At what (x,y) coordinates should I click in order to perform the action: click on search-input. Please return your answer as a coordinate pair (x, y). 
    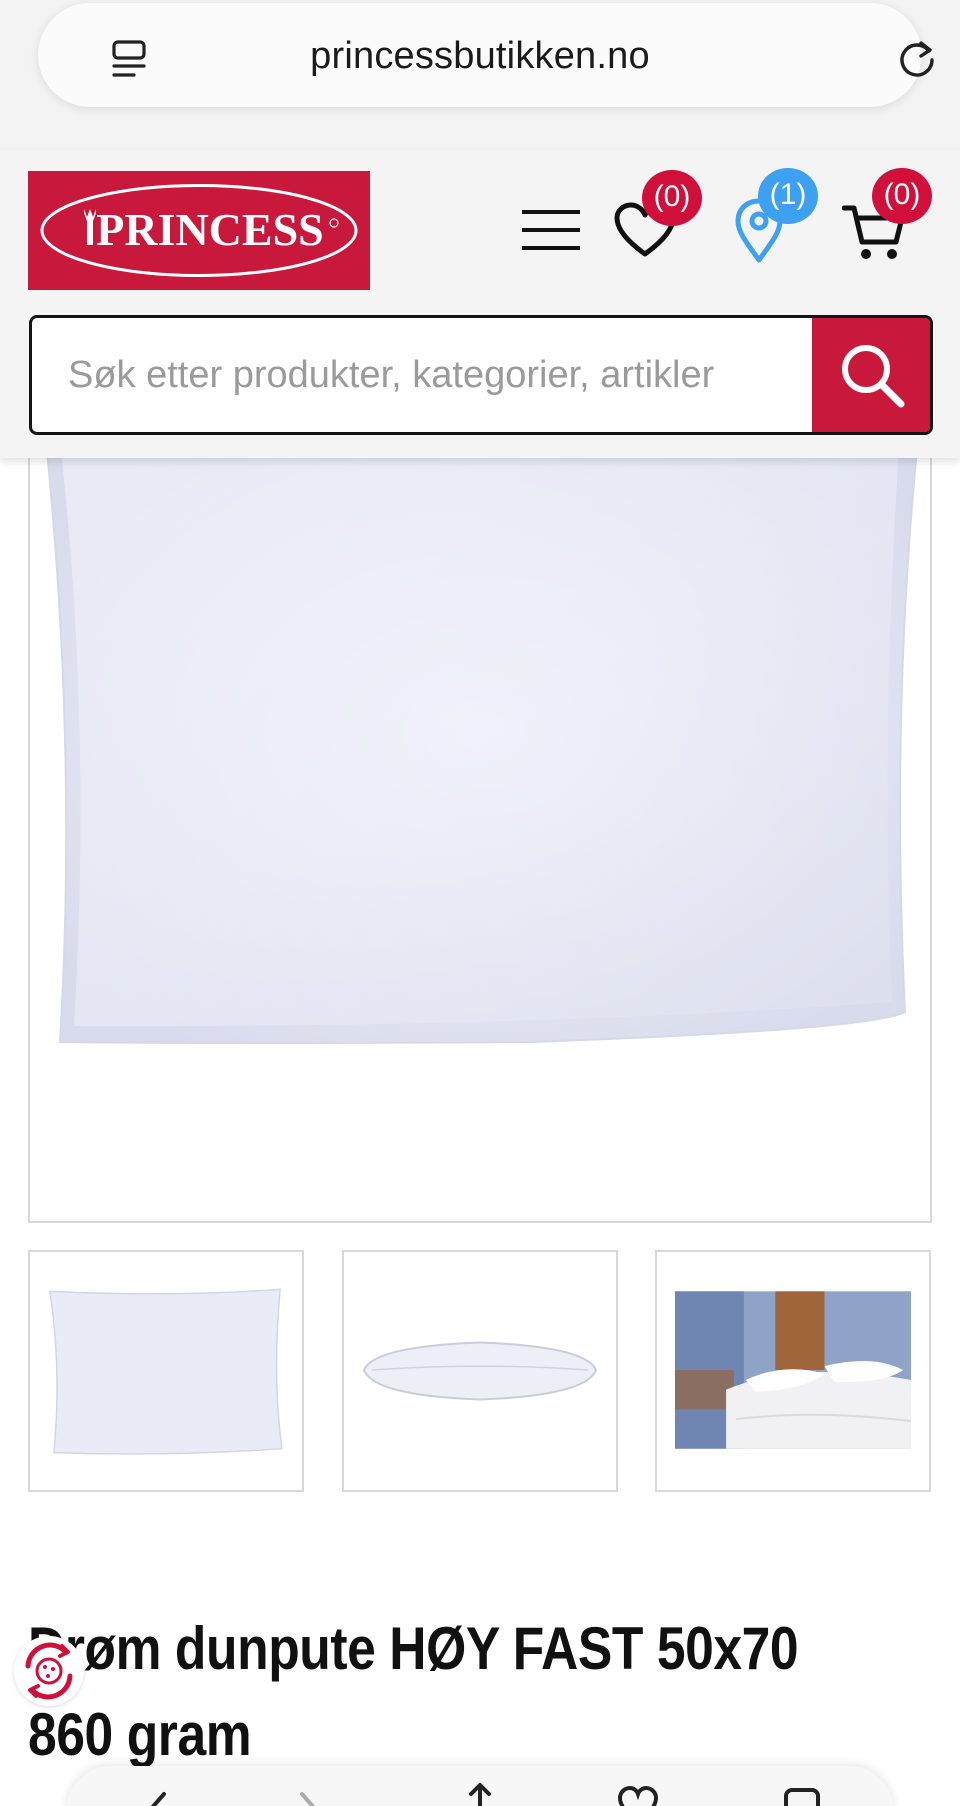
    Looking at the image, I should click on (424, 375).